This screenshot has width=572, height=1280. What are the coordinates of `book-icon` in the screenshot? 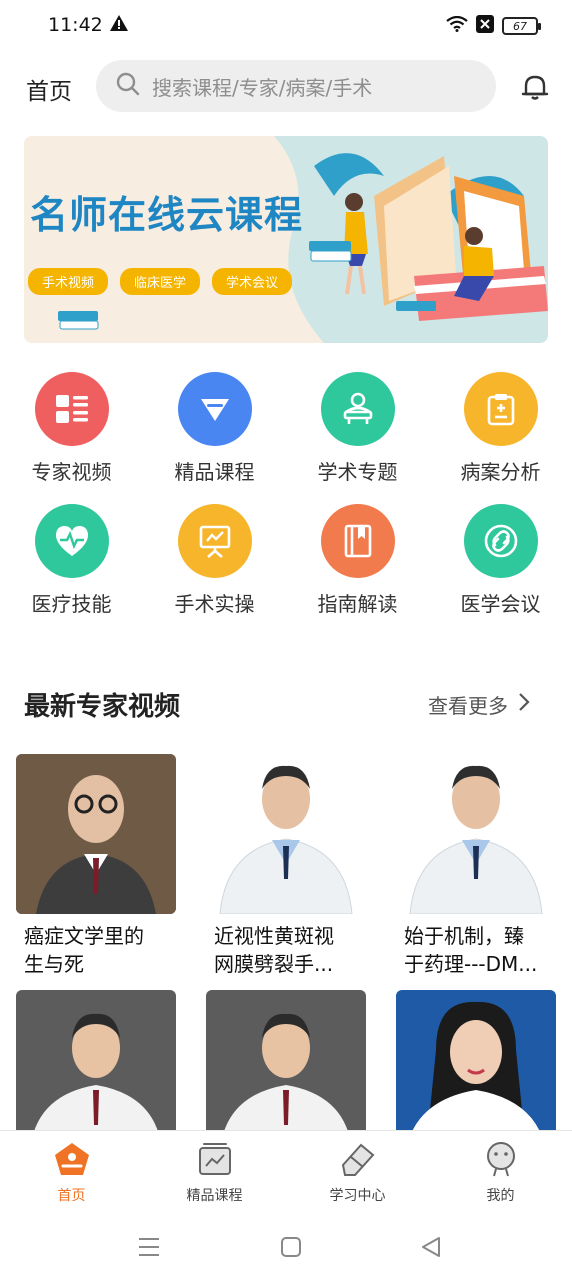 It's located at (357, 541).